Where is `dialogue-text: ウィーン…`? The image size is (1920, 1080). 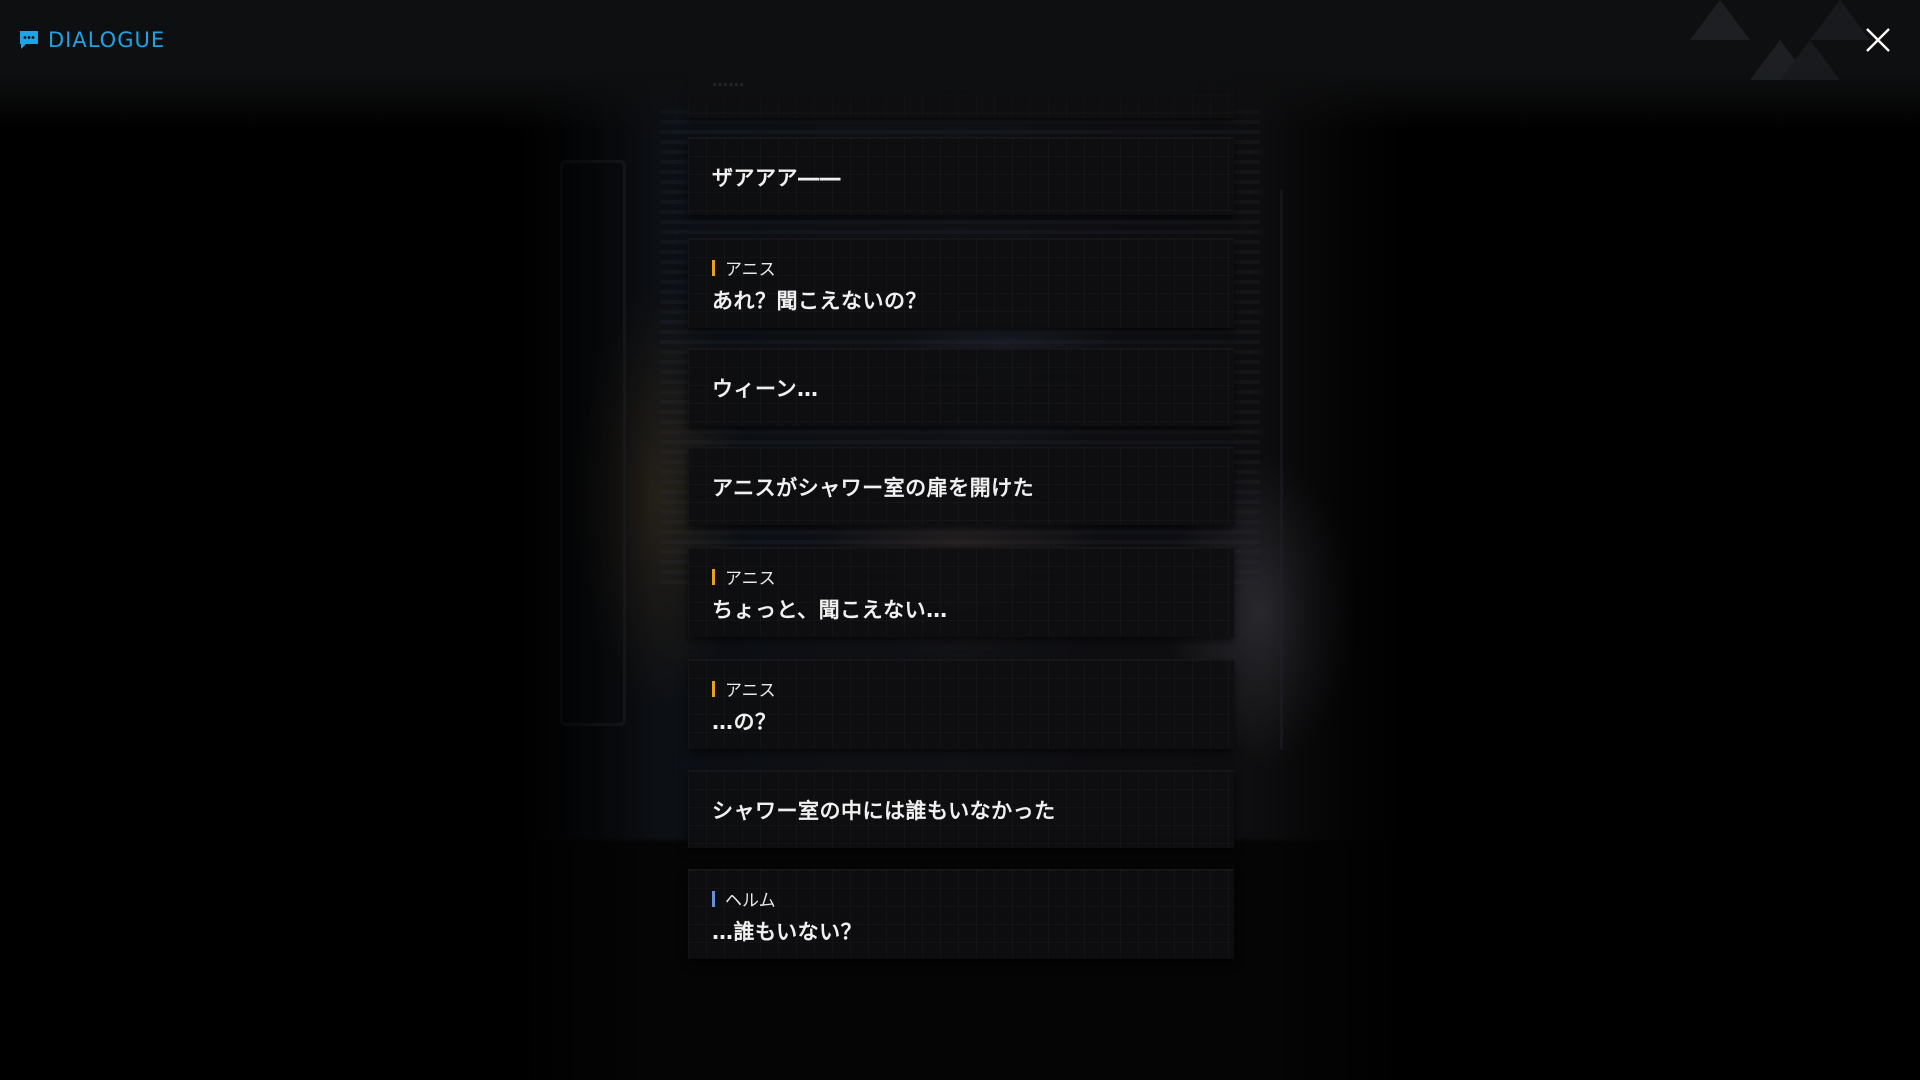 dialogue-text: ウィーン… is located at coordinates (765, 388).